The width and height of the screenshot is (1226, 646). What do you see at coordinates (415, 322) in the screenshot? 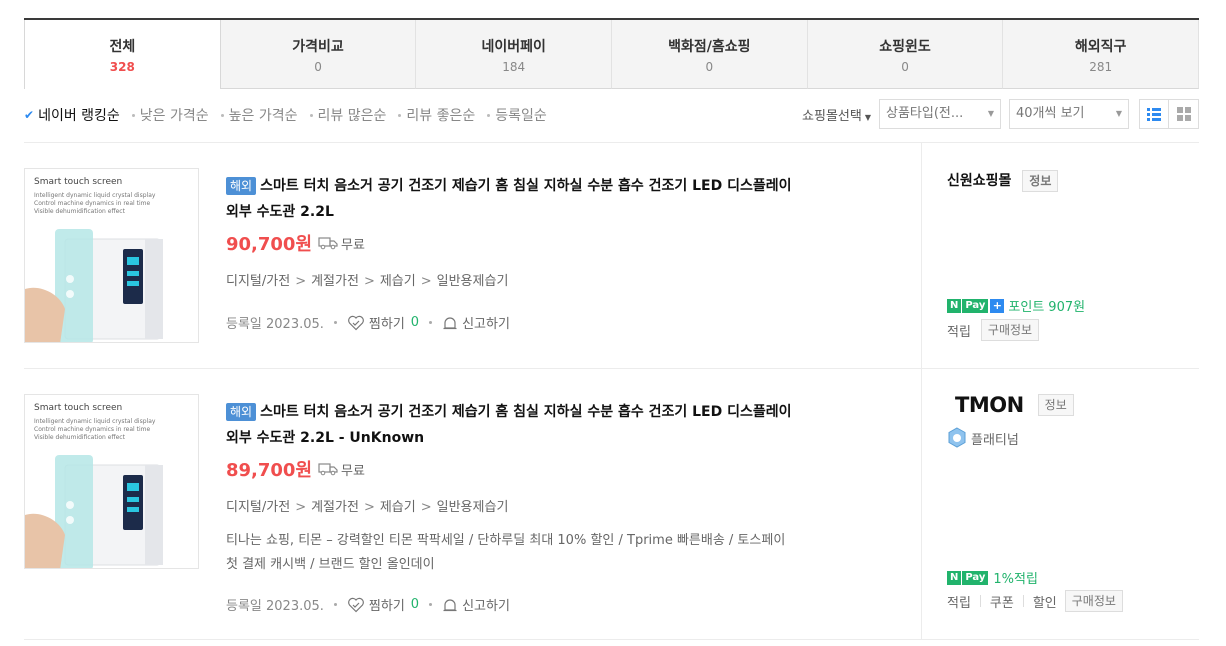
I see `wish-count: 0` at bounding box center [415, 322].